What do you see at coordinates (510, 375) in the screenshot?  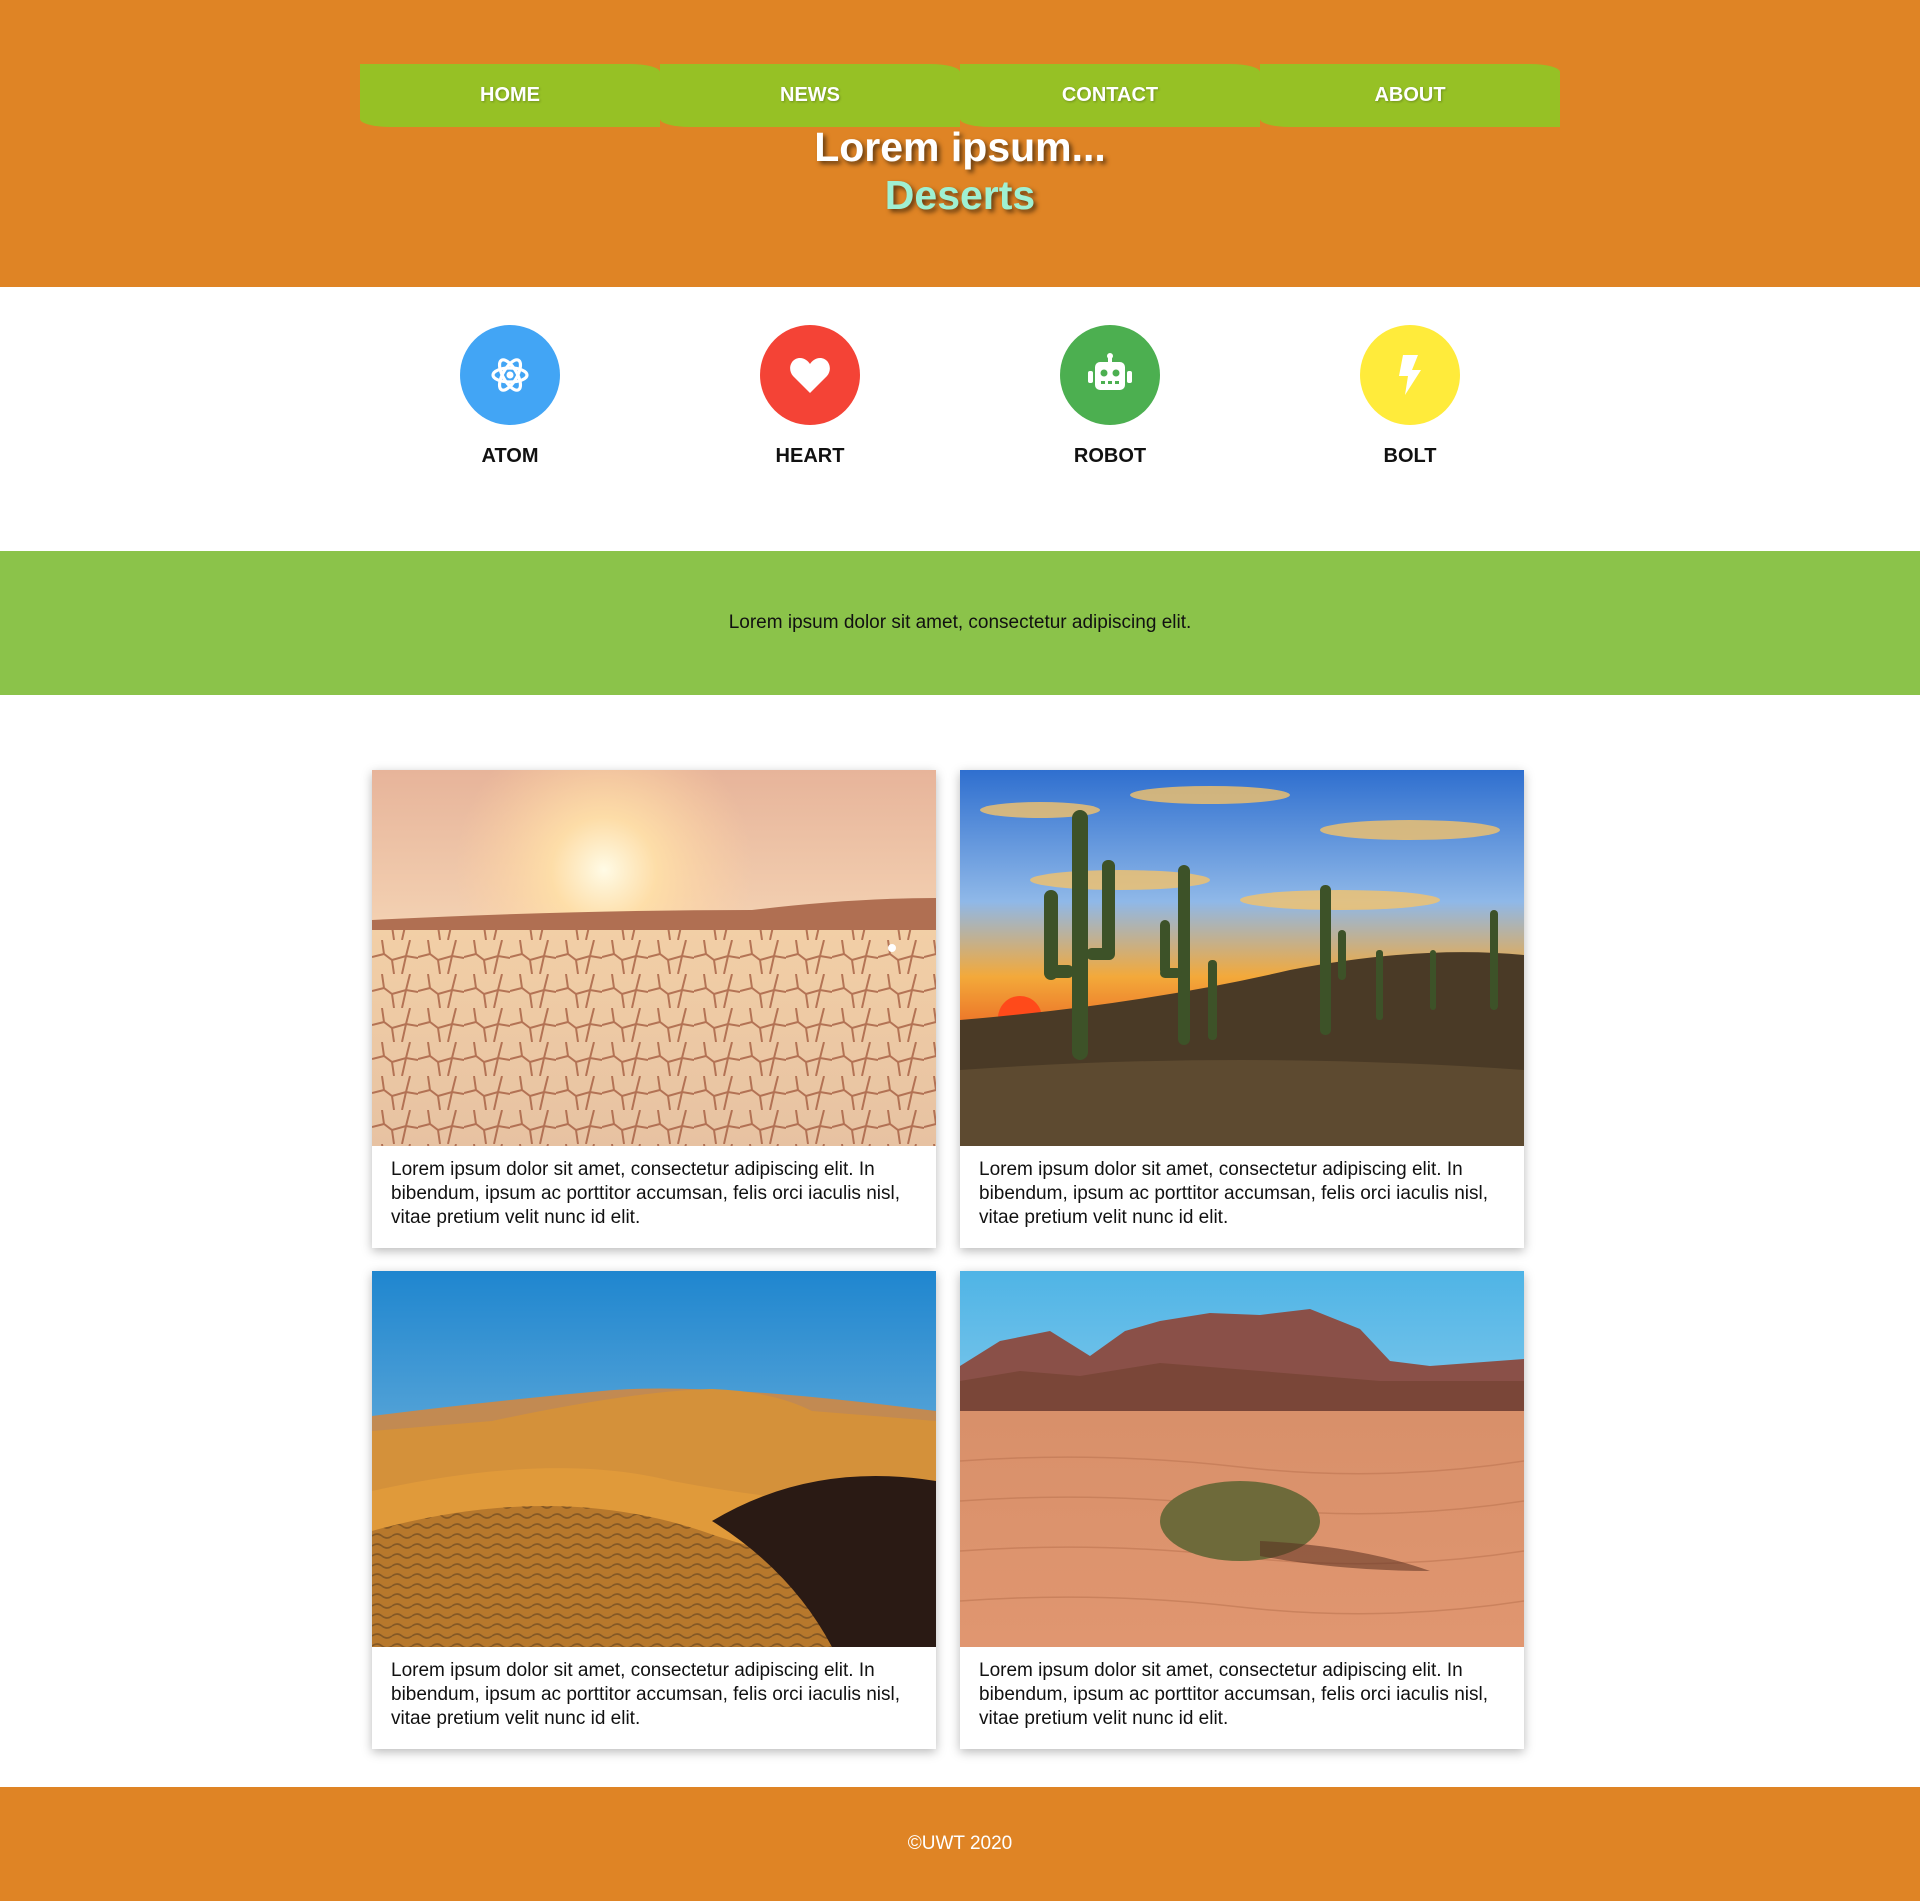 I see `atom-icon` at bounding box center [510, 375].